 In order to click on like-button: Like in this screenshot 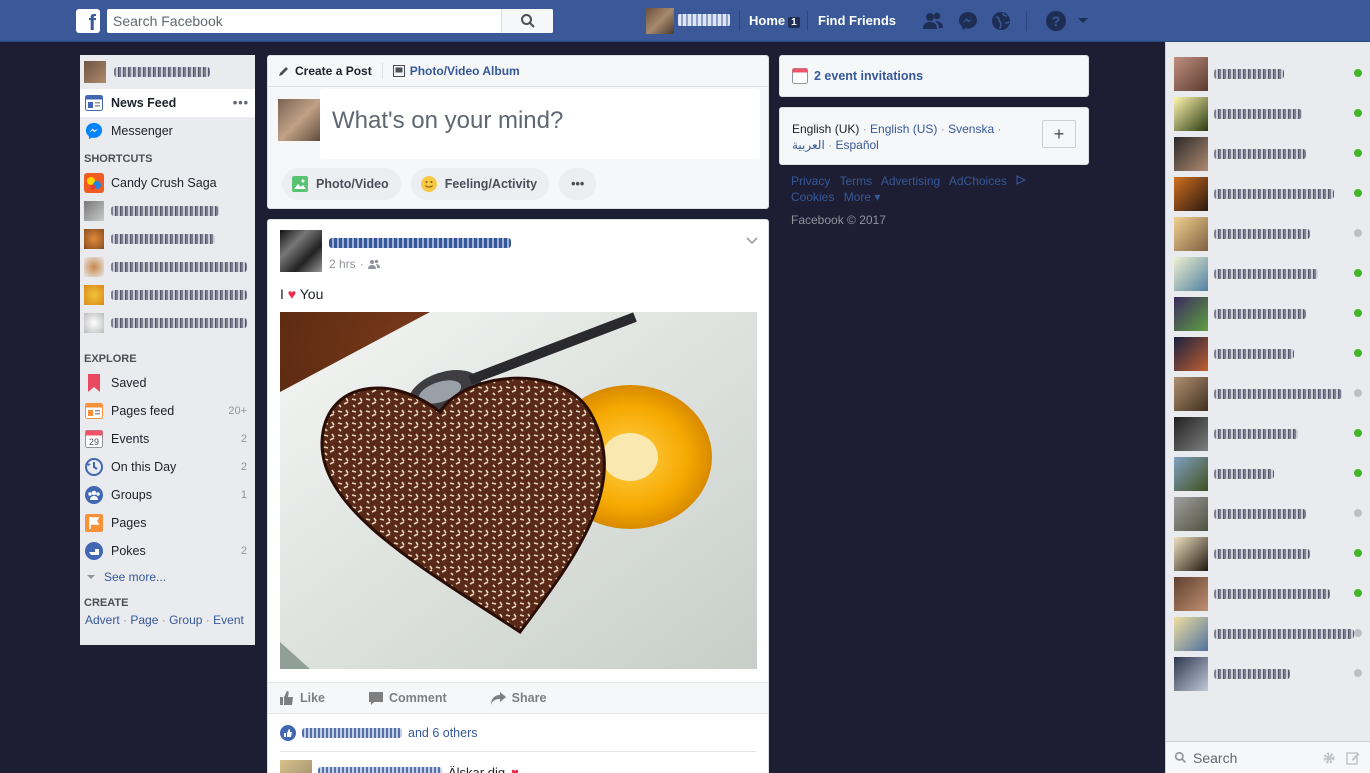, I will do `click(302, 698)`.